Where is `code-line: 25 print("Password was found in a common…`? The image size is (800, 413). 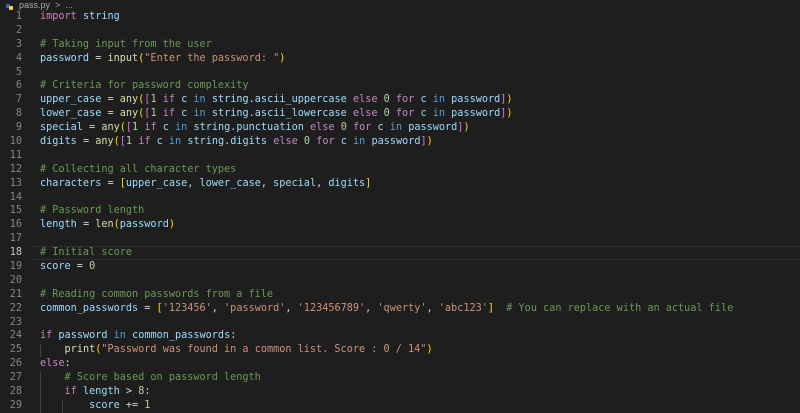 code-line: 25 print("Password was found in a common… is located at coordinates (400, 350).